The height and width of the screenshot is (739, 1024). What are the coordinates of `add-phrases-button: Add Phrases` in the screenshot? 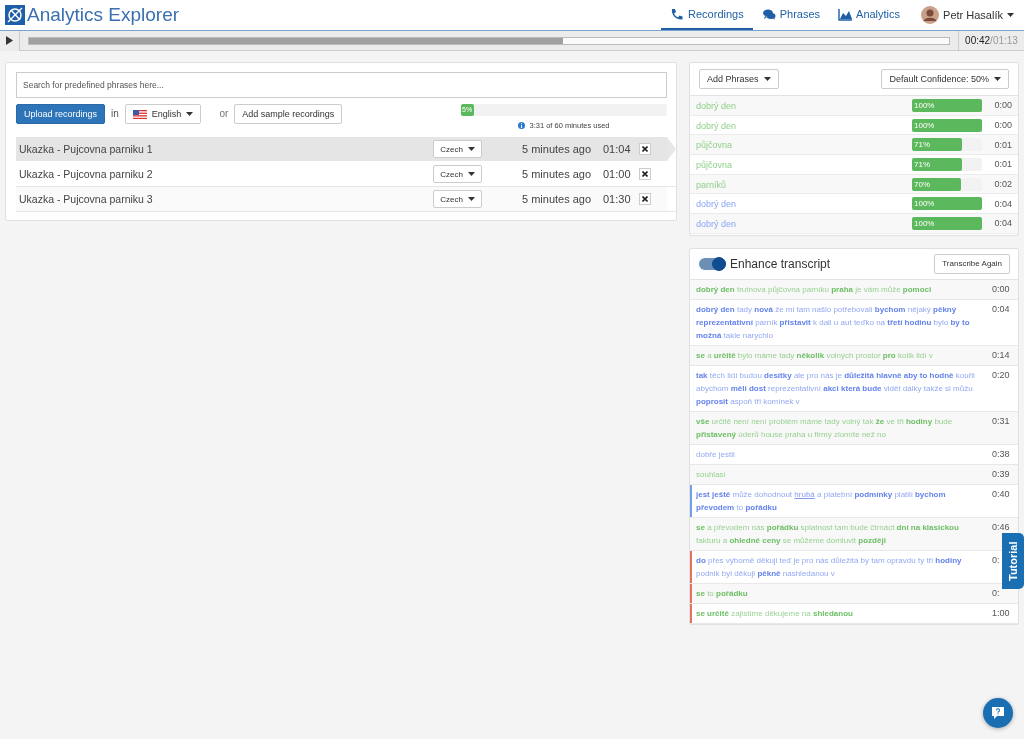 It's located at (739, 79).